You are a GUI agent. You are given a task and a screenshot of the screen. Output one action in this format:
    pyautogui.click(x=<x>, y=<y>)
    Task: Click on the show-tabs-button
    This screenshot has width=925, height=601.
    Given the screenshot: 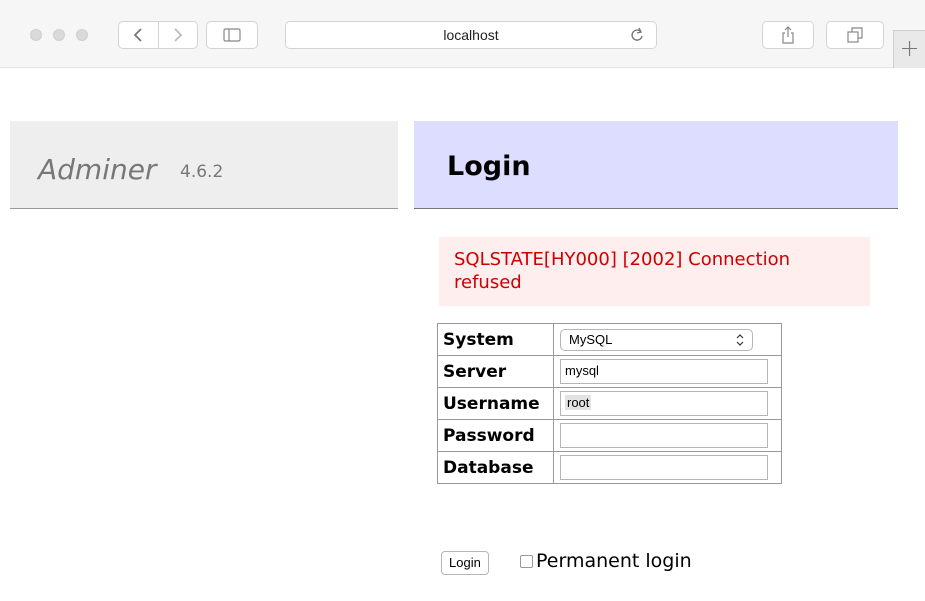 What is the action you would take?
    pyautogui.click(x=855, y=35)
    